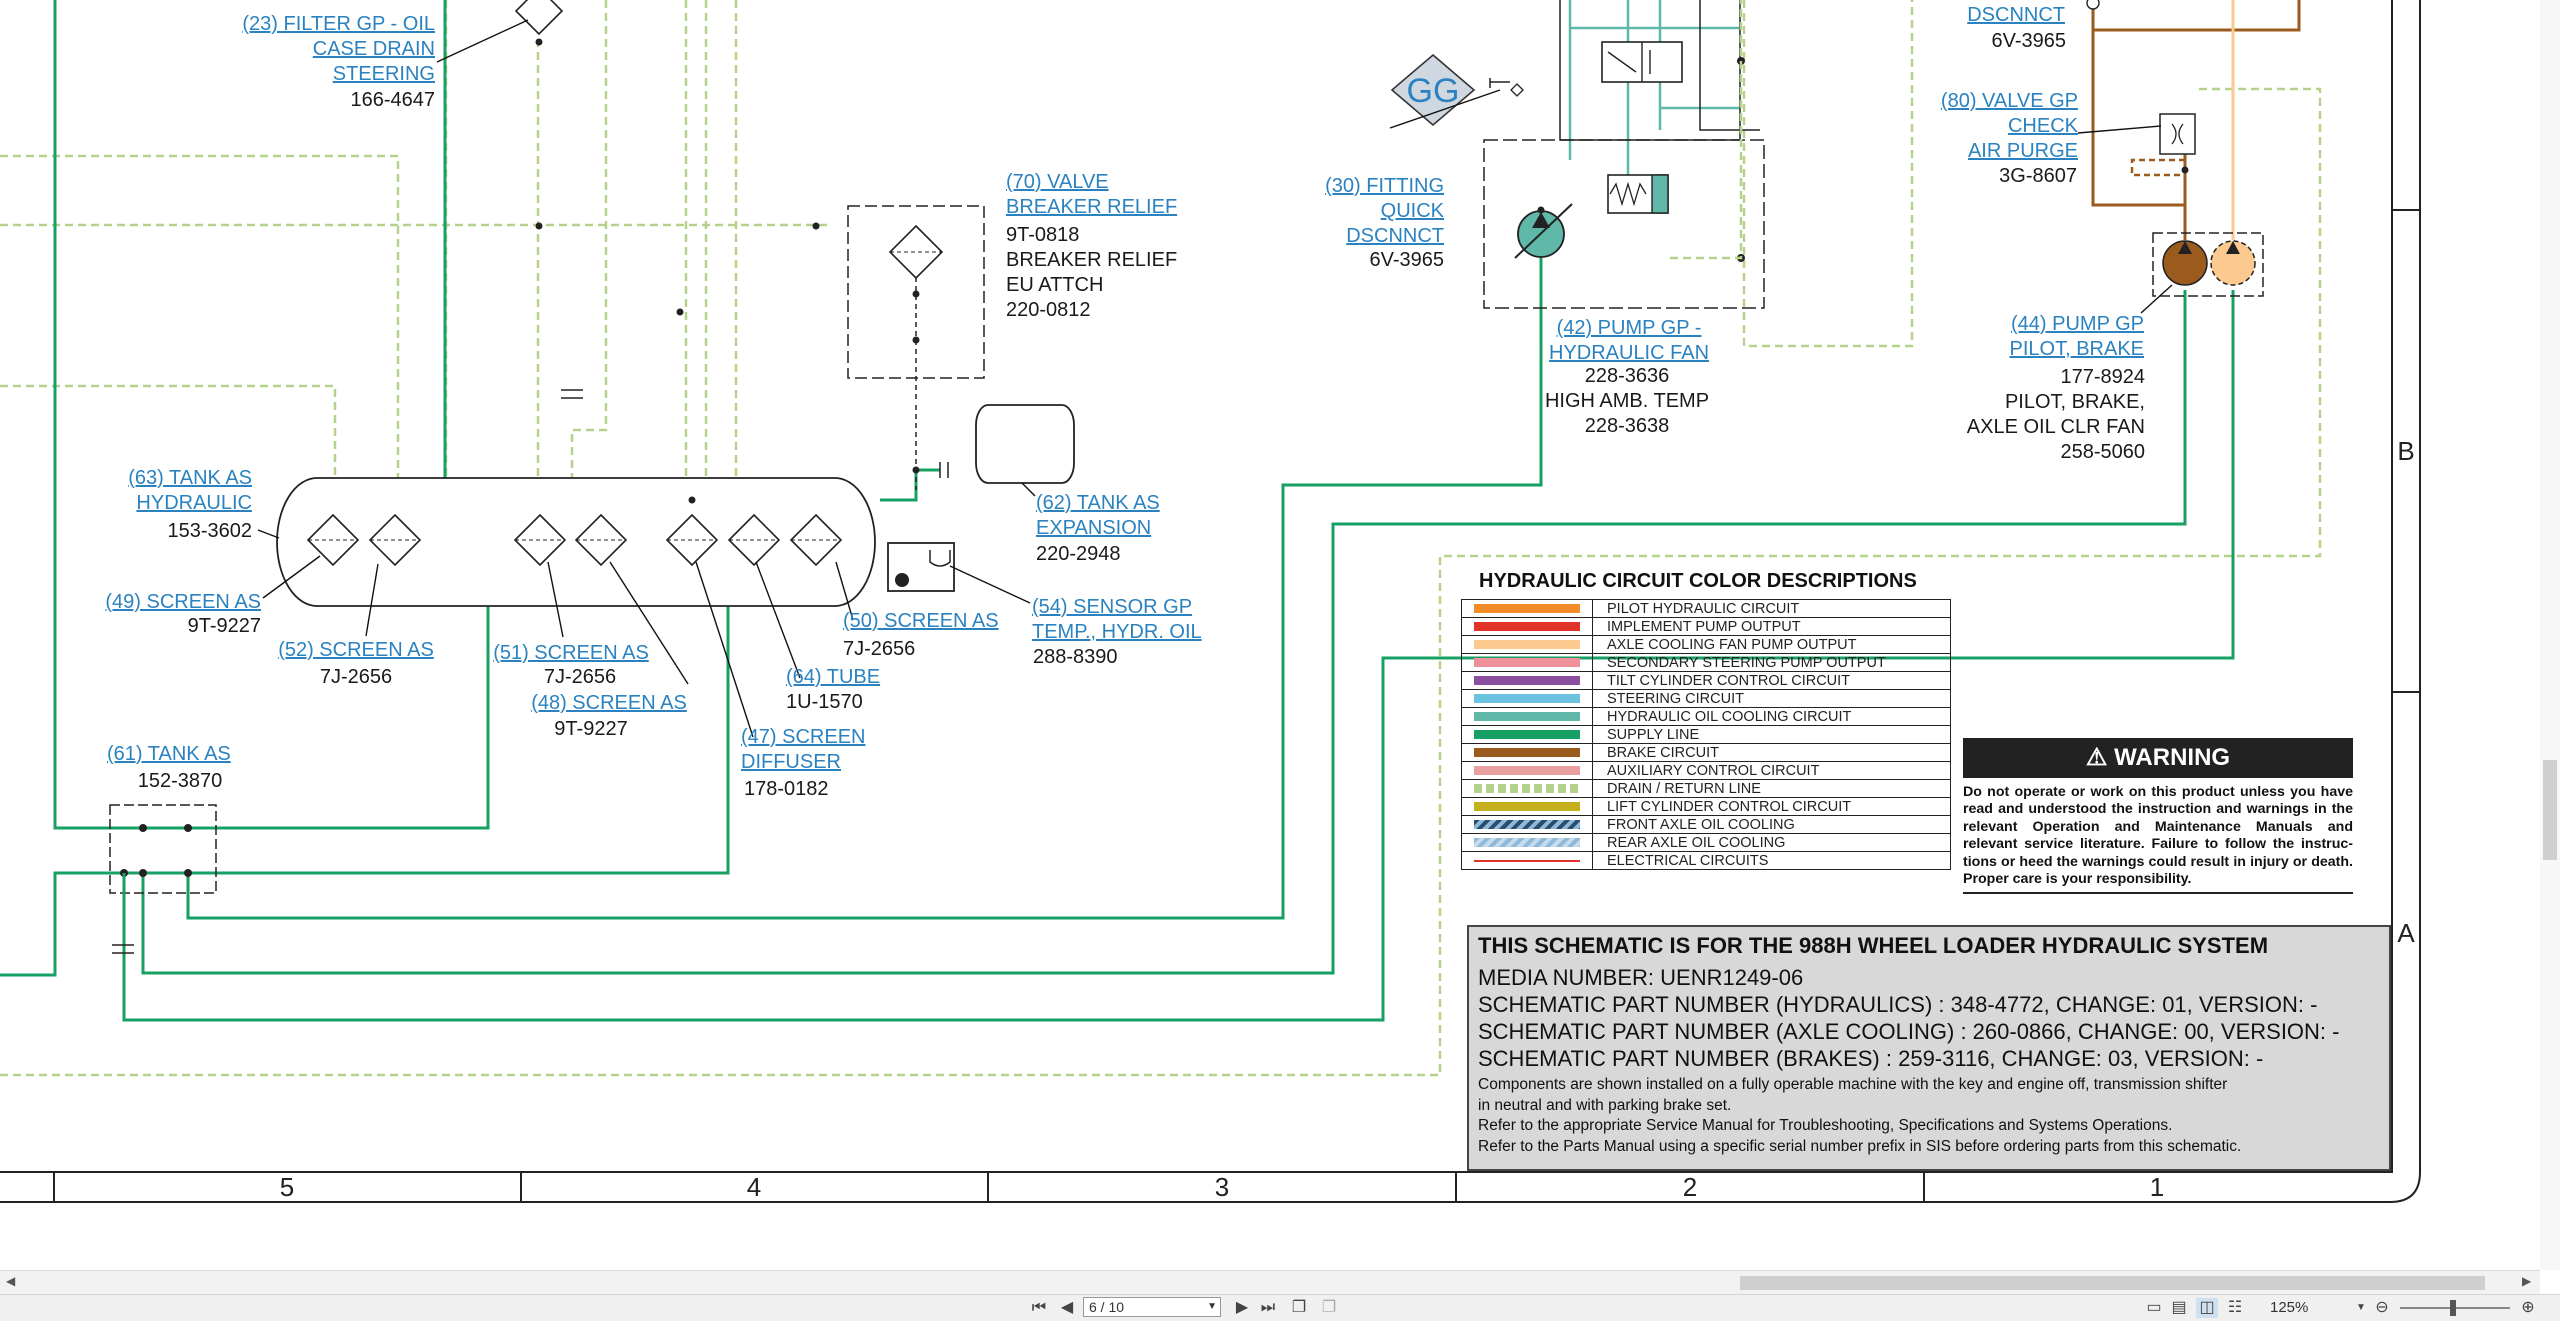 This screenshot has width=2560, height=1321. What do you see at coordinates (1771, 680) in the screenshot?
I see `legend-label: TILT CYLINDER CONTROL CIRCUIT` at bounding box center [1771, 680].